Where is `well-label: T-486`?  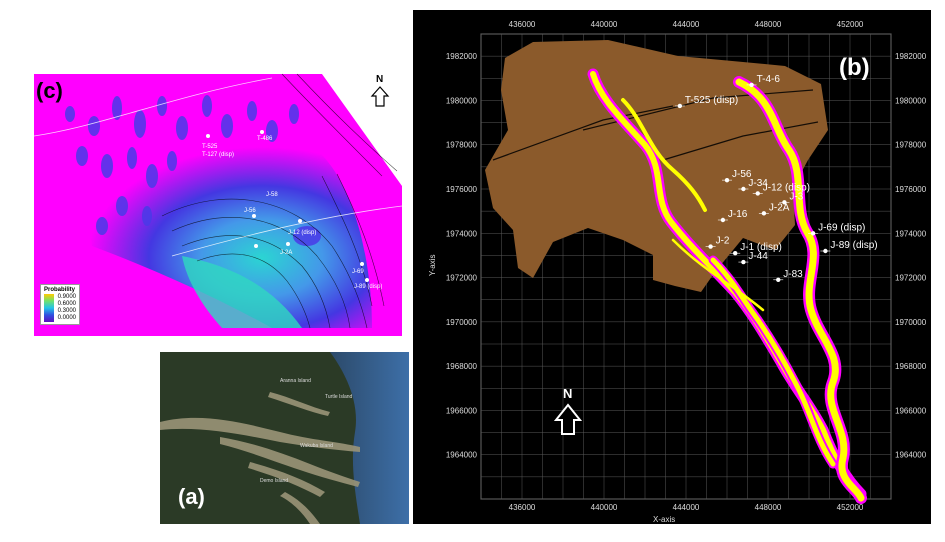 well-label: T-486 is located at coordinates (265, 139).